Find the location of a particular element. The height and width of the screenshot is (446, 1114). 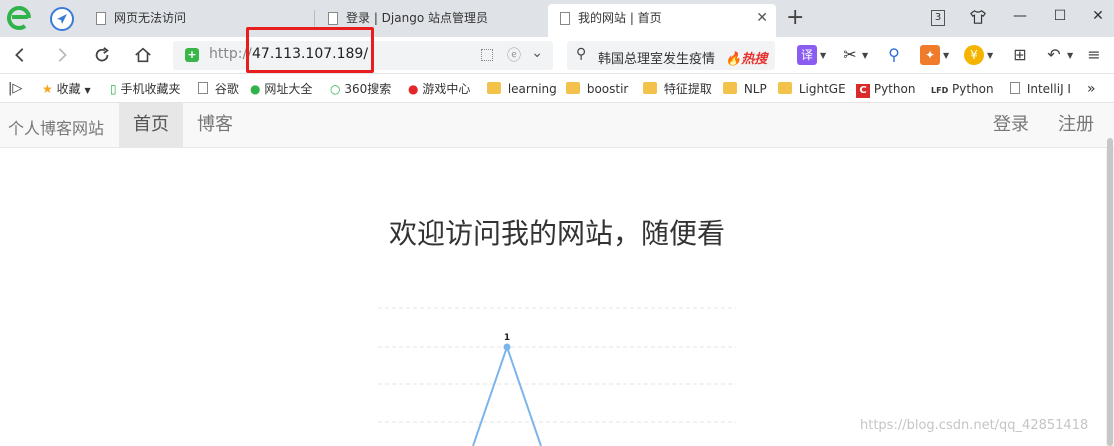

bookmark-favorites: ★ 收藏 ▼ is located at coordinates (66, 89).